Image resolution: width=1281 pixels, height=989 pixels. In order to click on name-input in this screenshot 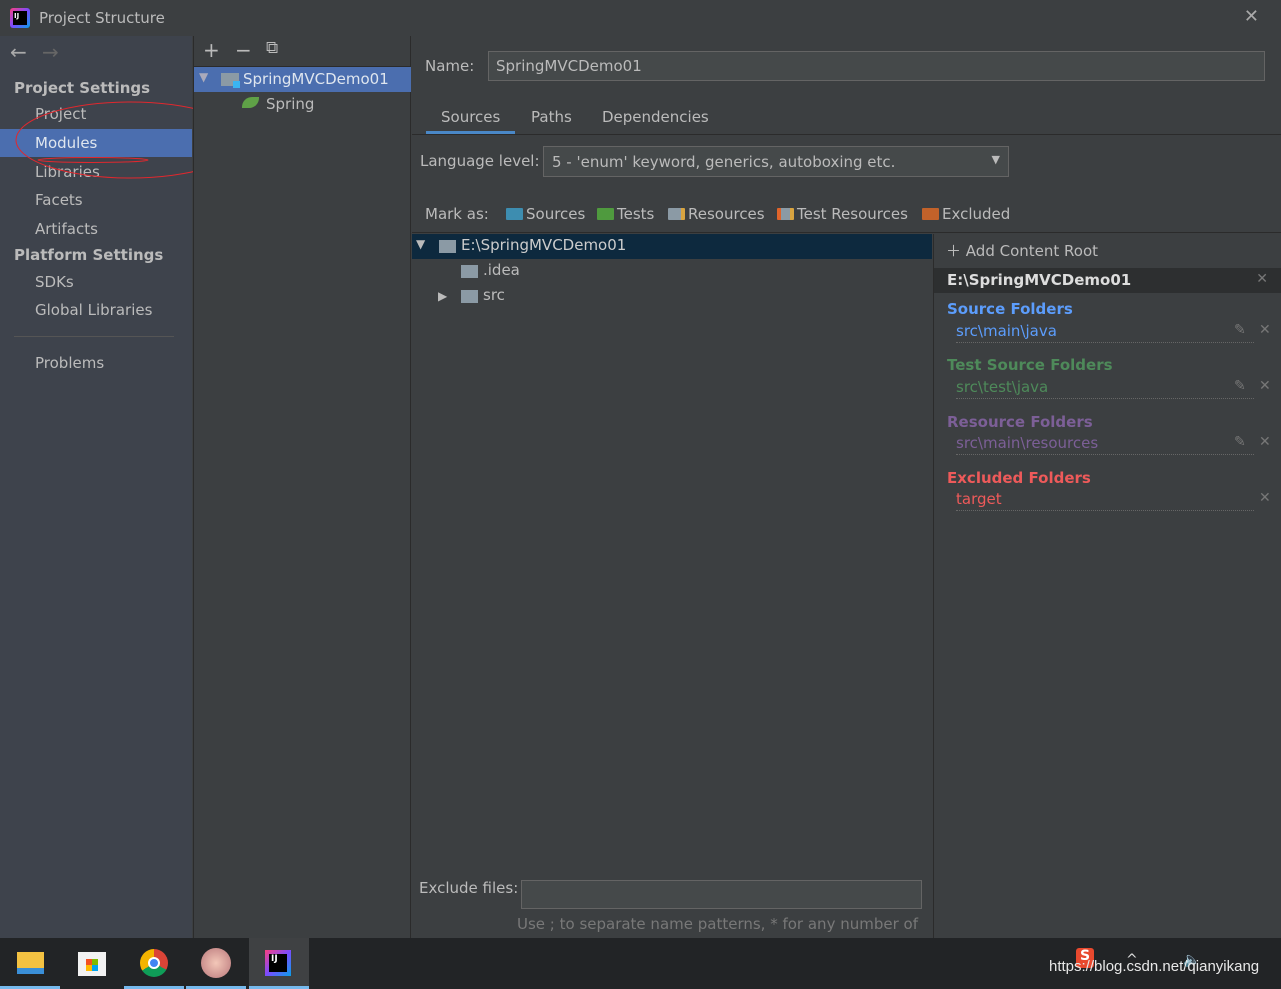, I will do `click(876, 66)`.